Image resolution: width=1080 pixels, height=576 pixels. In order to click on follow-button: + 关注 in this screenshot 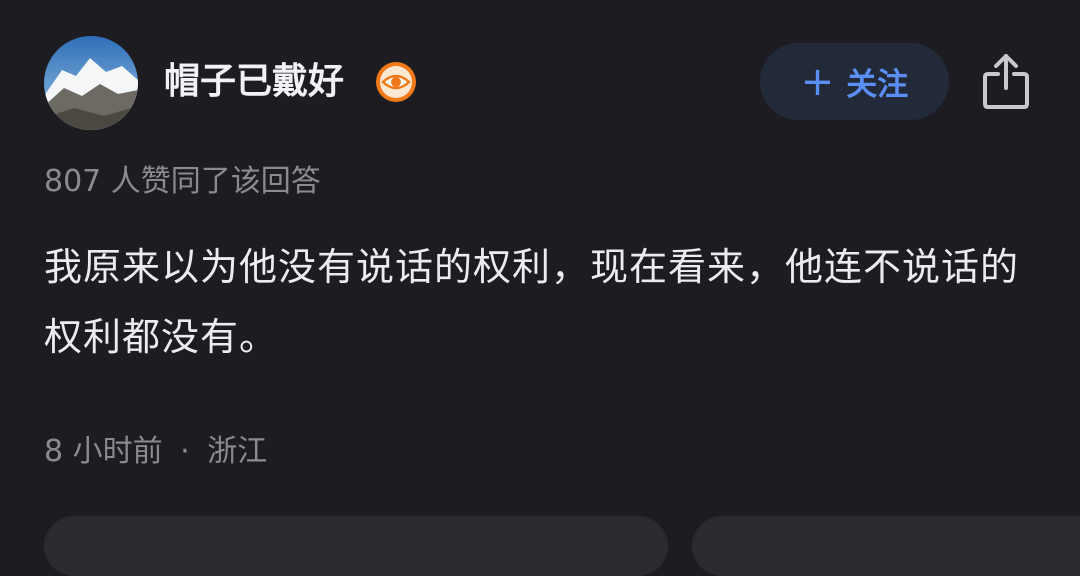, I will do `click(854, 81)`.